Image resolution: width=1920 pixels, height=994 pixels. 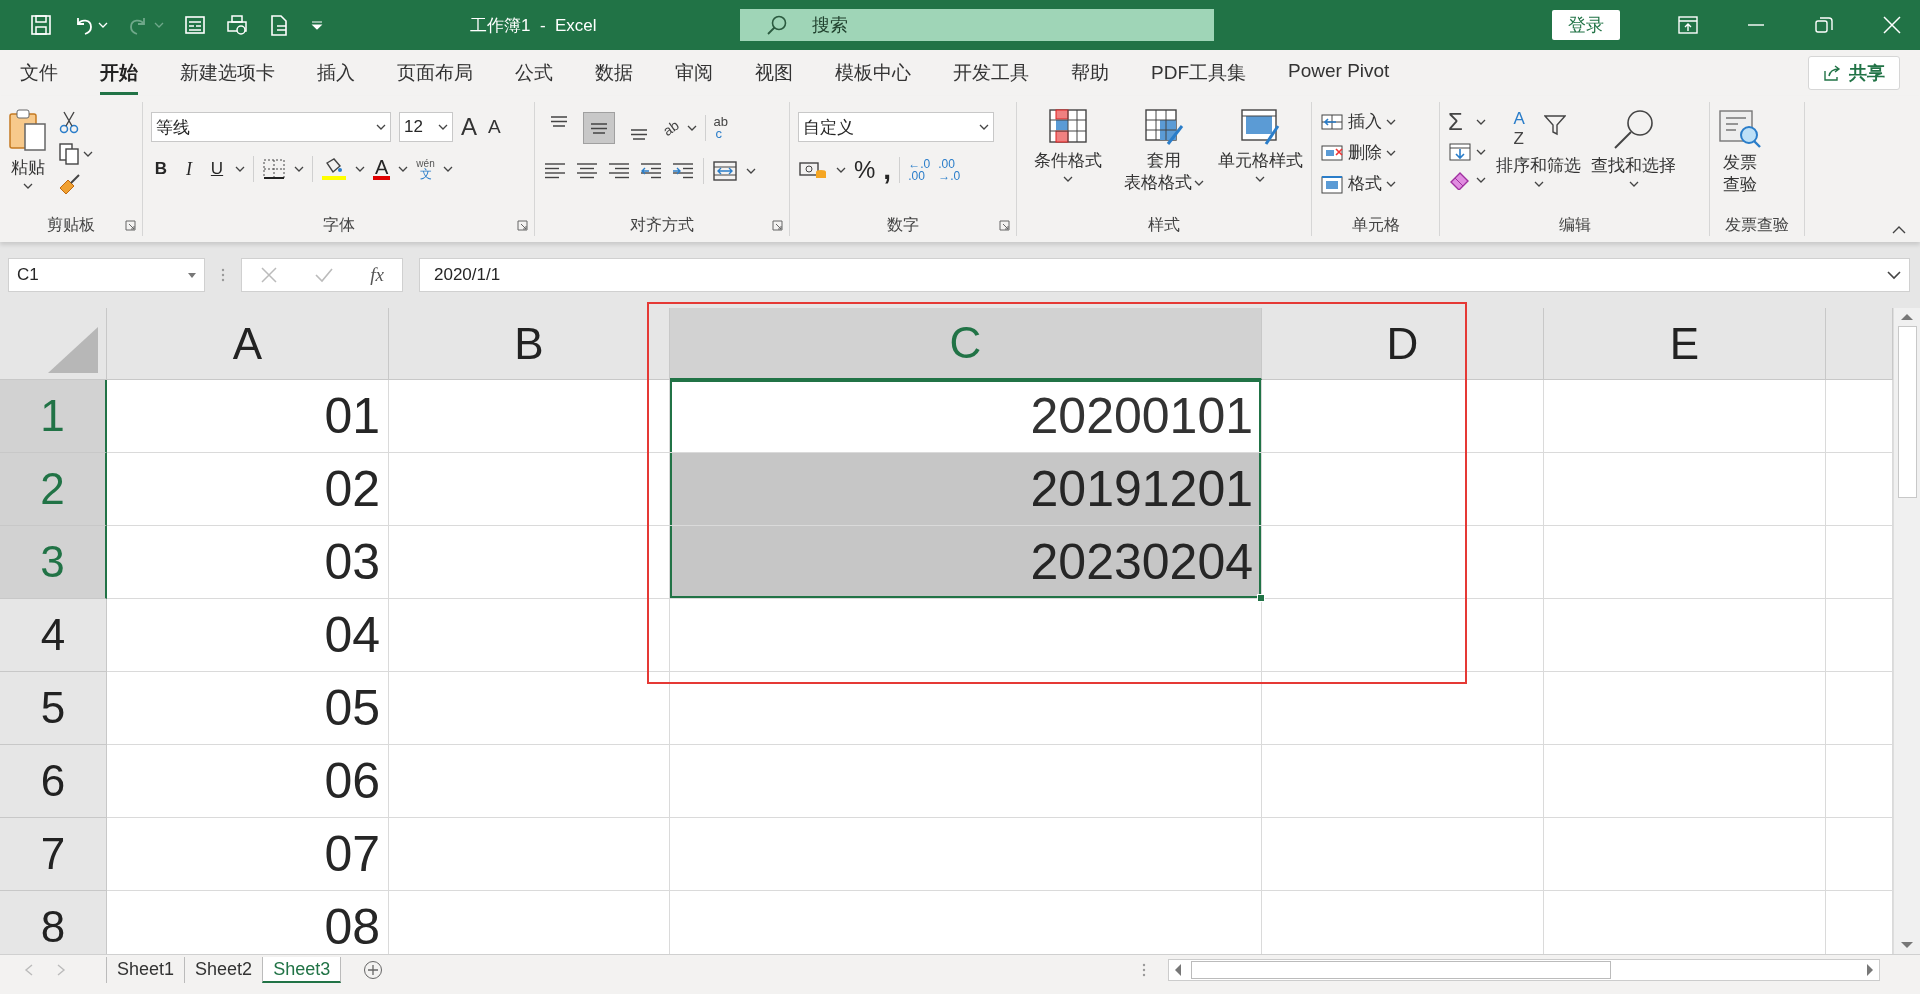 What do you see at coordinates (271, 127) in the screenshot?
I see `font-name-field: 等线` at bounding box center [271, 127].